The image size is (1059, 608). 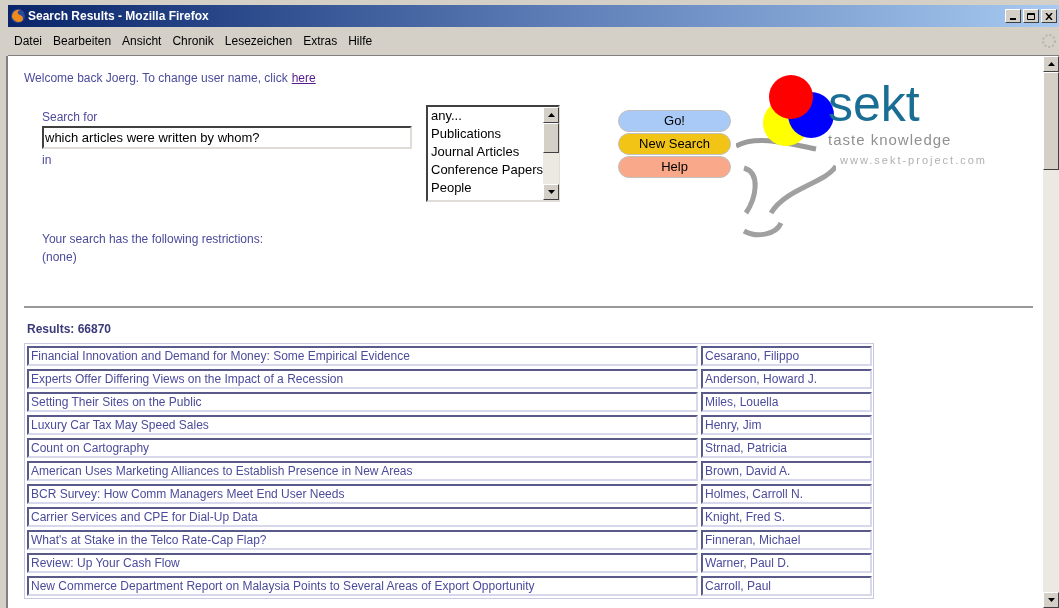 I want to click on author-cell: Strnad, Patricia, so click(x=786, y=448).